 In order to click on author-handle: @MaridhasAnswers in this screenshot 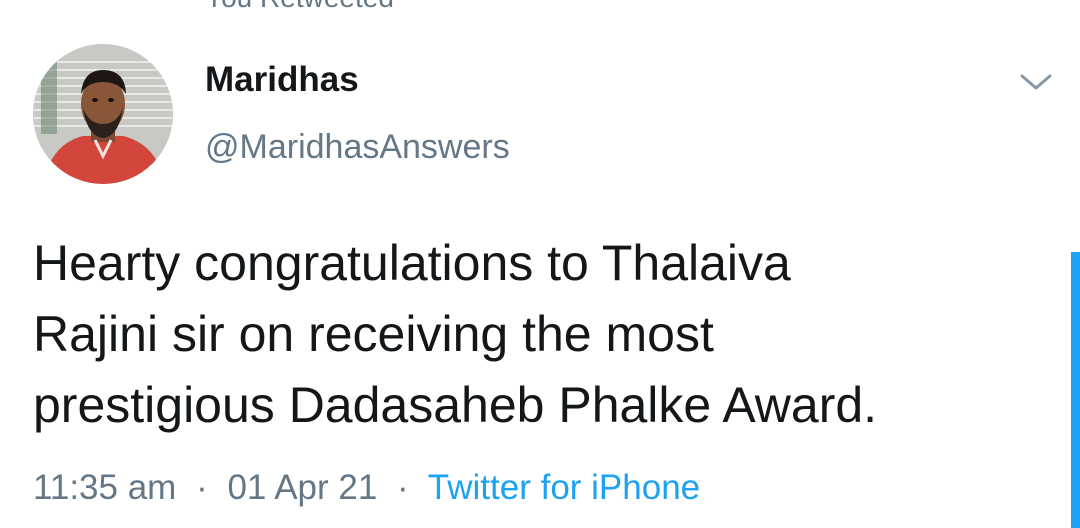, I will do `click(357, 147)`.